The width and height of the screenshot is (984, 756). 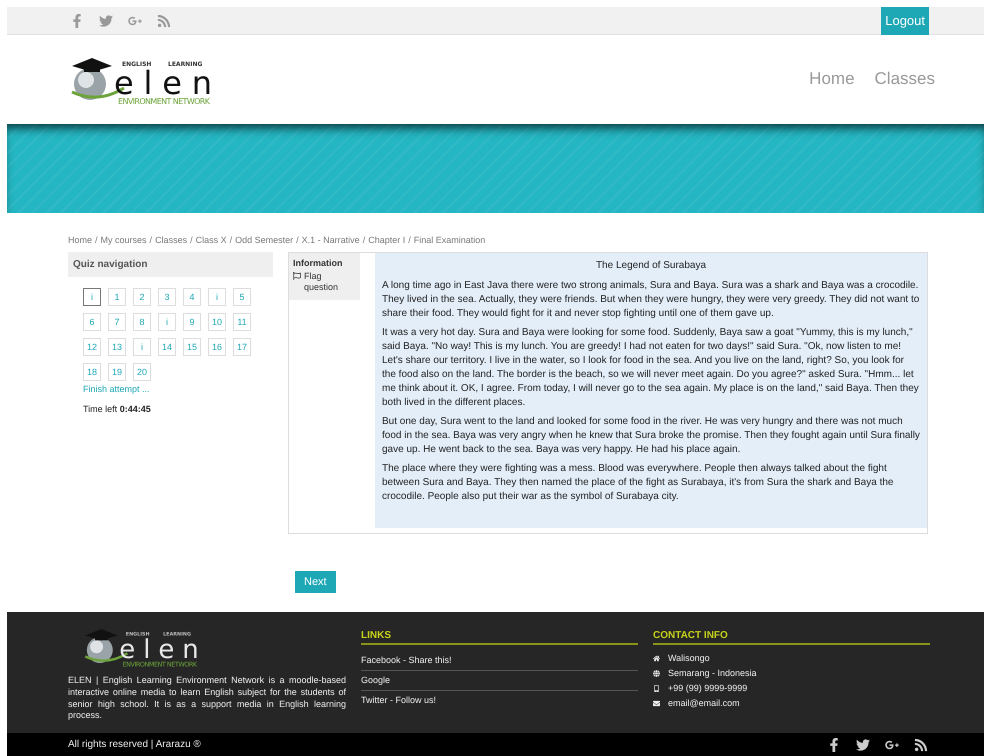 I want to click on breadcrumb-link: Classes, so click(x=171, y=239).